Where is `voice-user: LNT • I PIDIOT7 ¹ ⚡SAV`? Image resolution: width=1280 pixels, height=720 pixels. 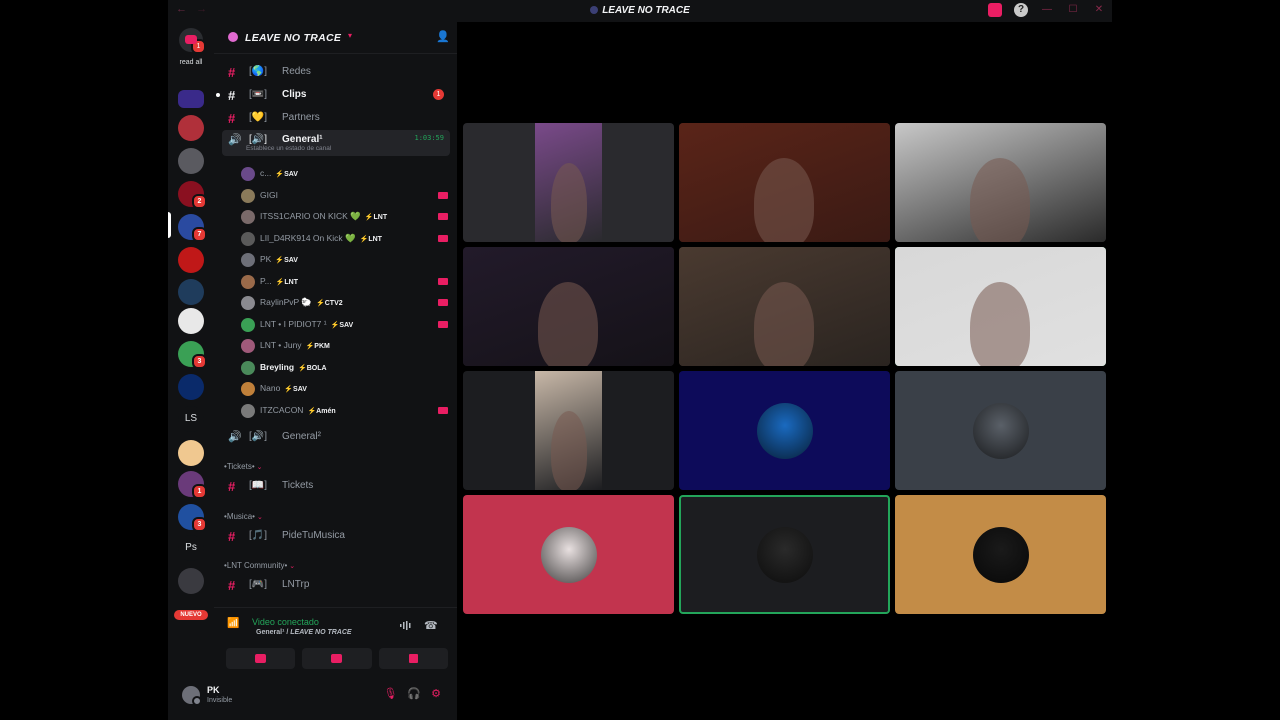 voice-user: LNT • I PIDIOT7 ¹ ⚡SAV is located at coordinates (344, 325).